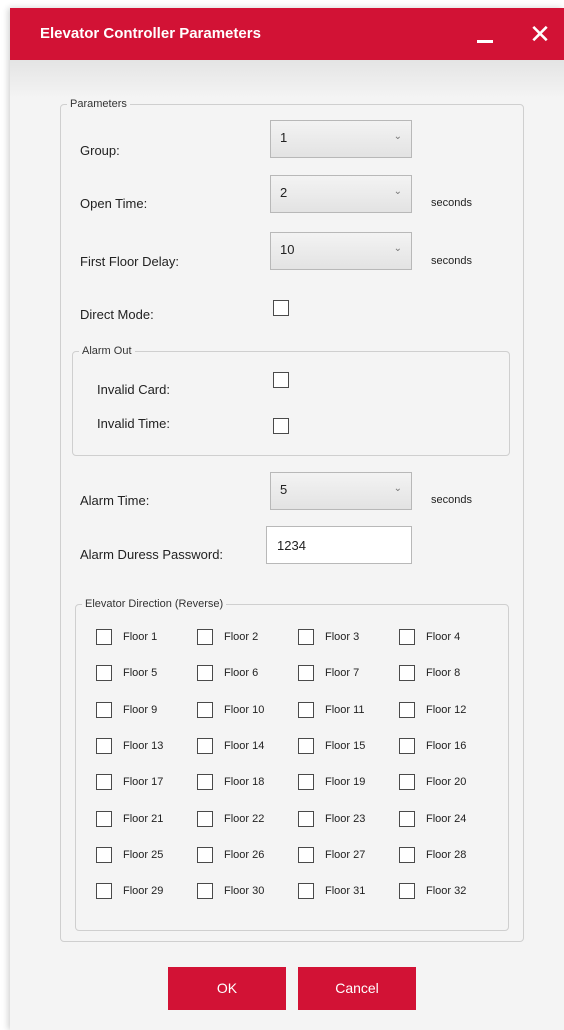 This screenshot has width=564, height=1030. Describe the element at coordinates (446, 710) in the screenshot. I see `floor-label: Floor 12` at that location.